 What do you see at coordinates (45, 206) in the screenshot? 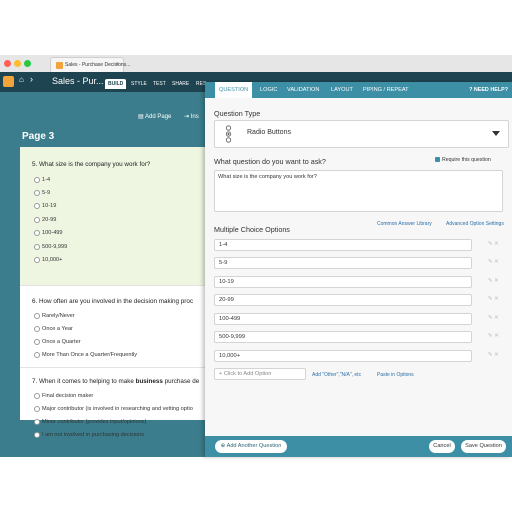
I see `option-item: 10-19` at bounding box center [45, 206].